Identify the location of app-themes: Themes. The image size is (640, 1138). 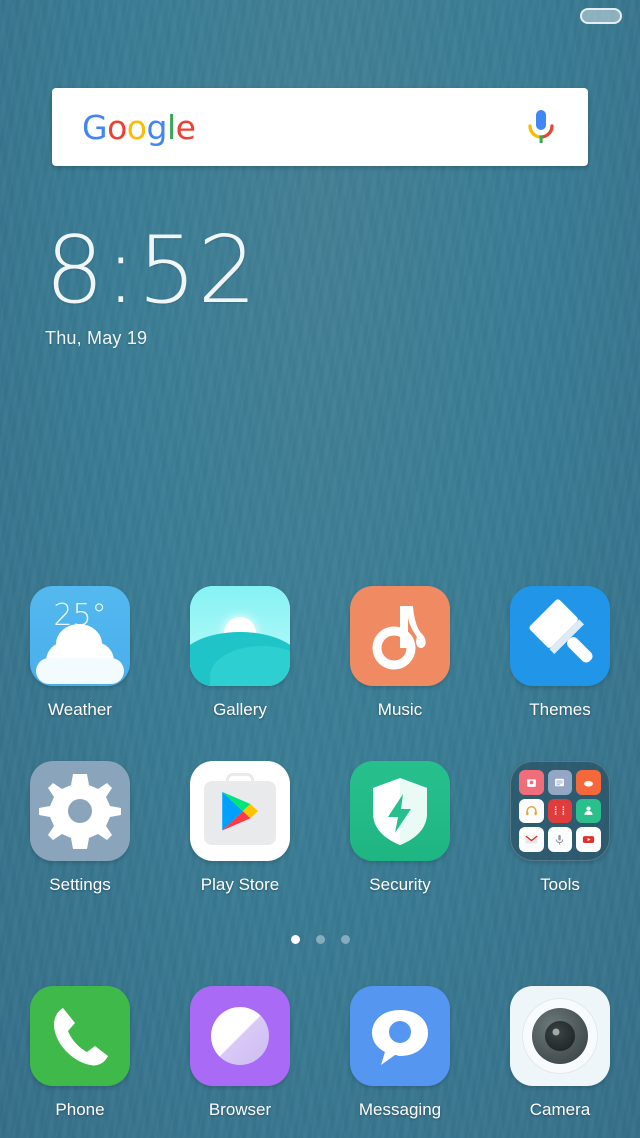
(560, 653).